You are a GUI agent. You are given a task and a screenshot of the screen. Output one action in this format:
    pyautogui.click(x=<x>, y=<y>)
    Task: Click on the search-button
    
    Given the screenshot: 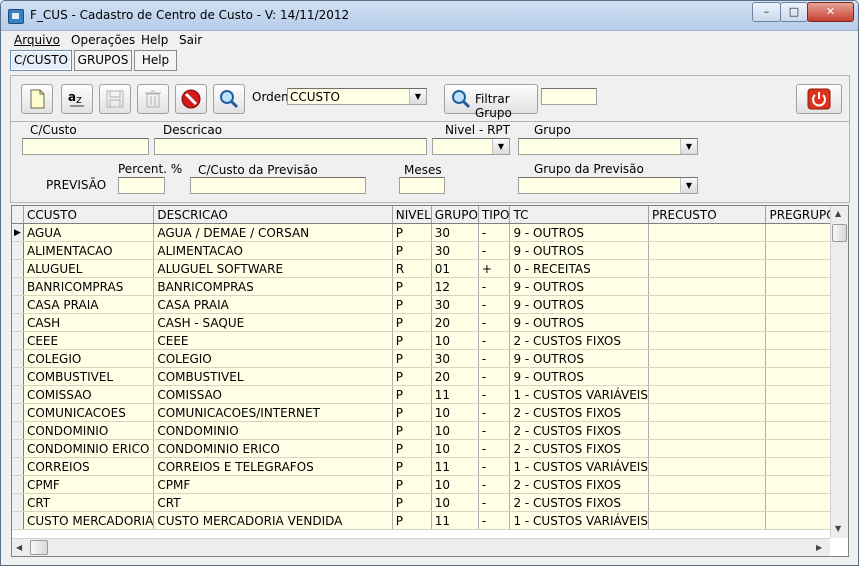 What is the action you would take?
    pyautogui.click(x=229, y=99)
    